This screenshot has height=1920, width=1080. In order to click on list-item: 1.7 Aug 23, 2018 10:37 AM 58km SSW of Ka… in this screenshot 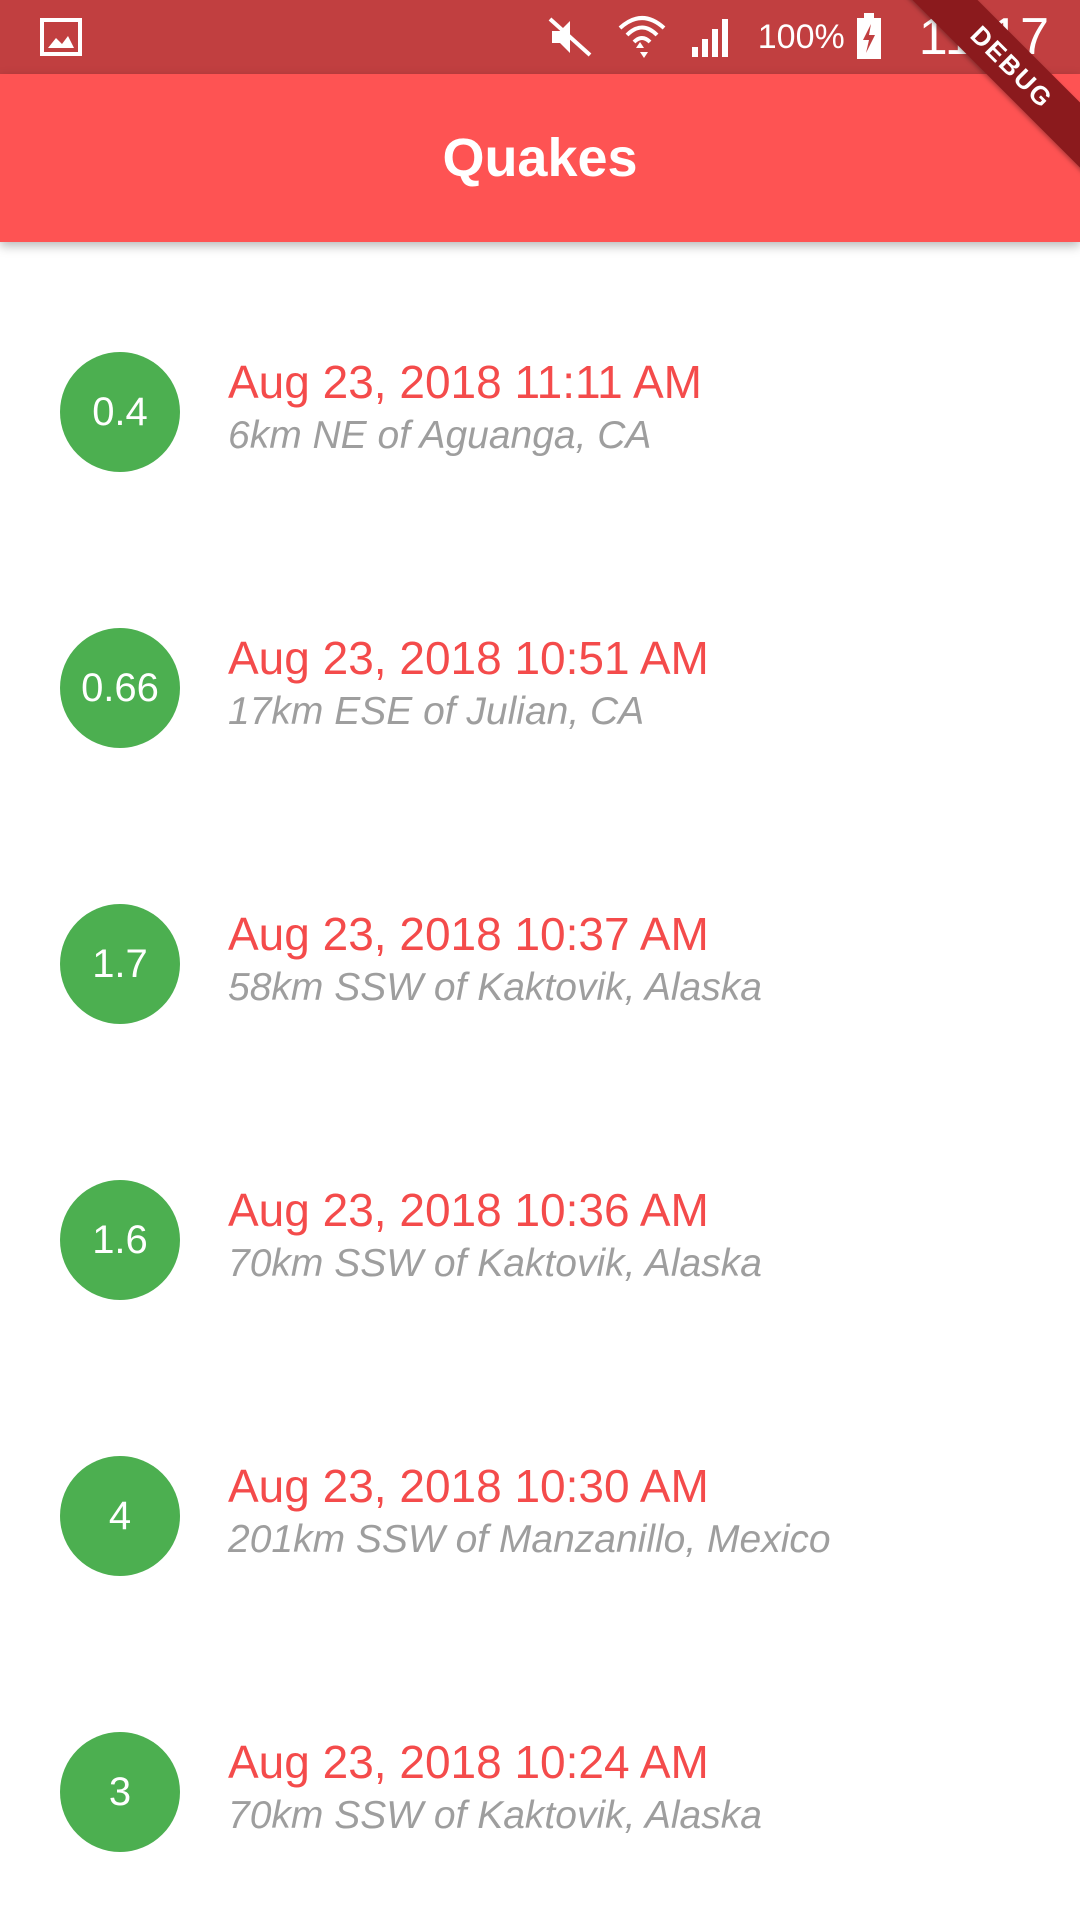, I will do `click(540, 932)`.